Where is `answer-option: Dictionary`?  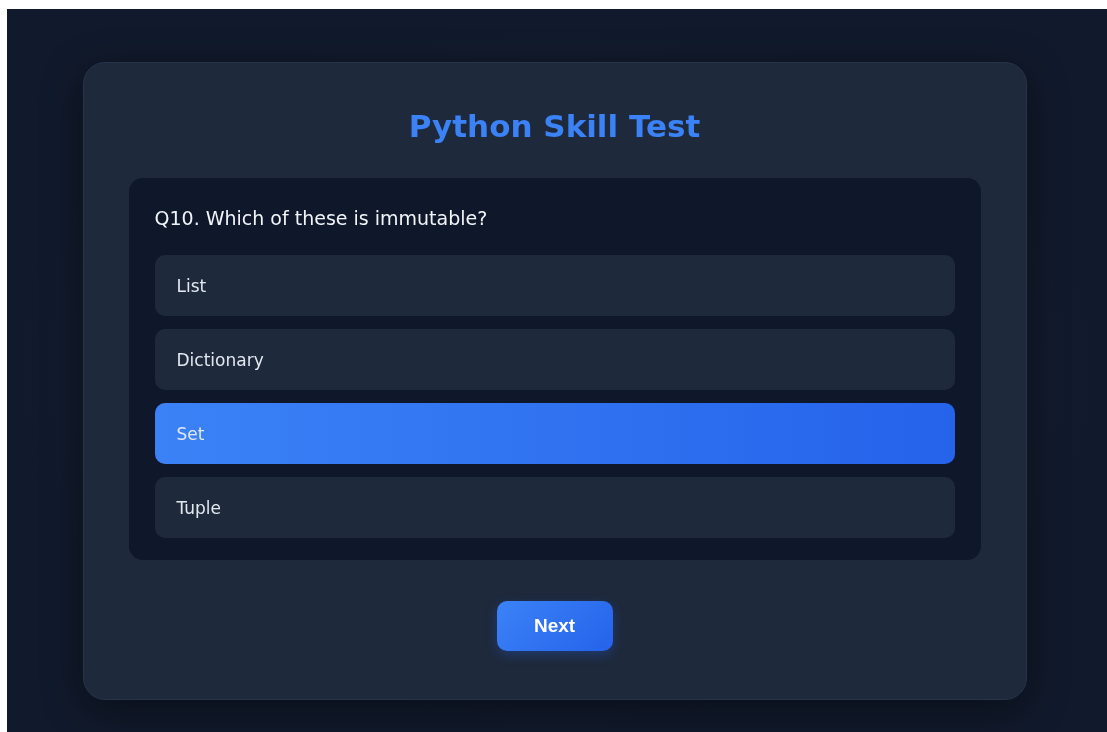 answer-option: Dictionary is located at coordinates (554, 359).